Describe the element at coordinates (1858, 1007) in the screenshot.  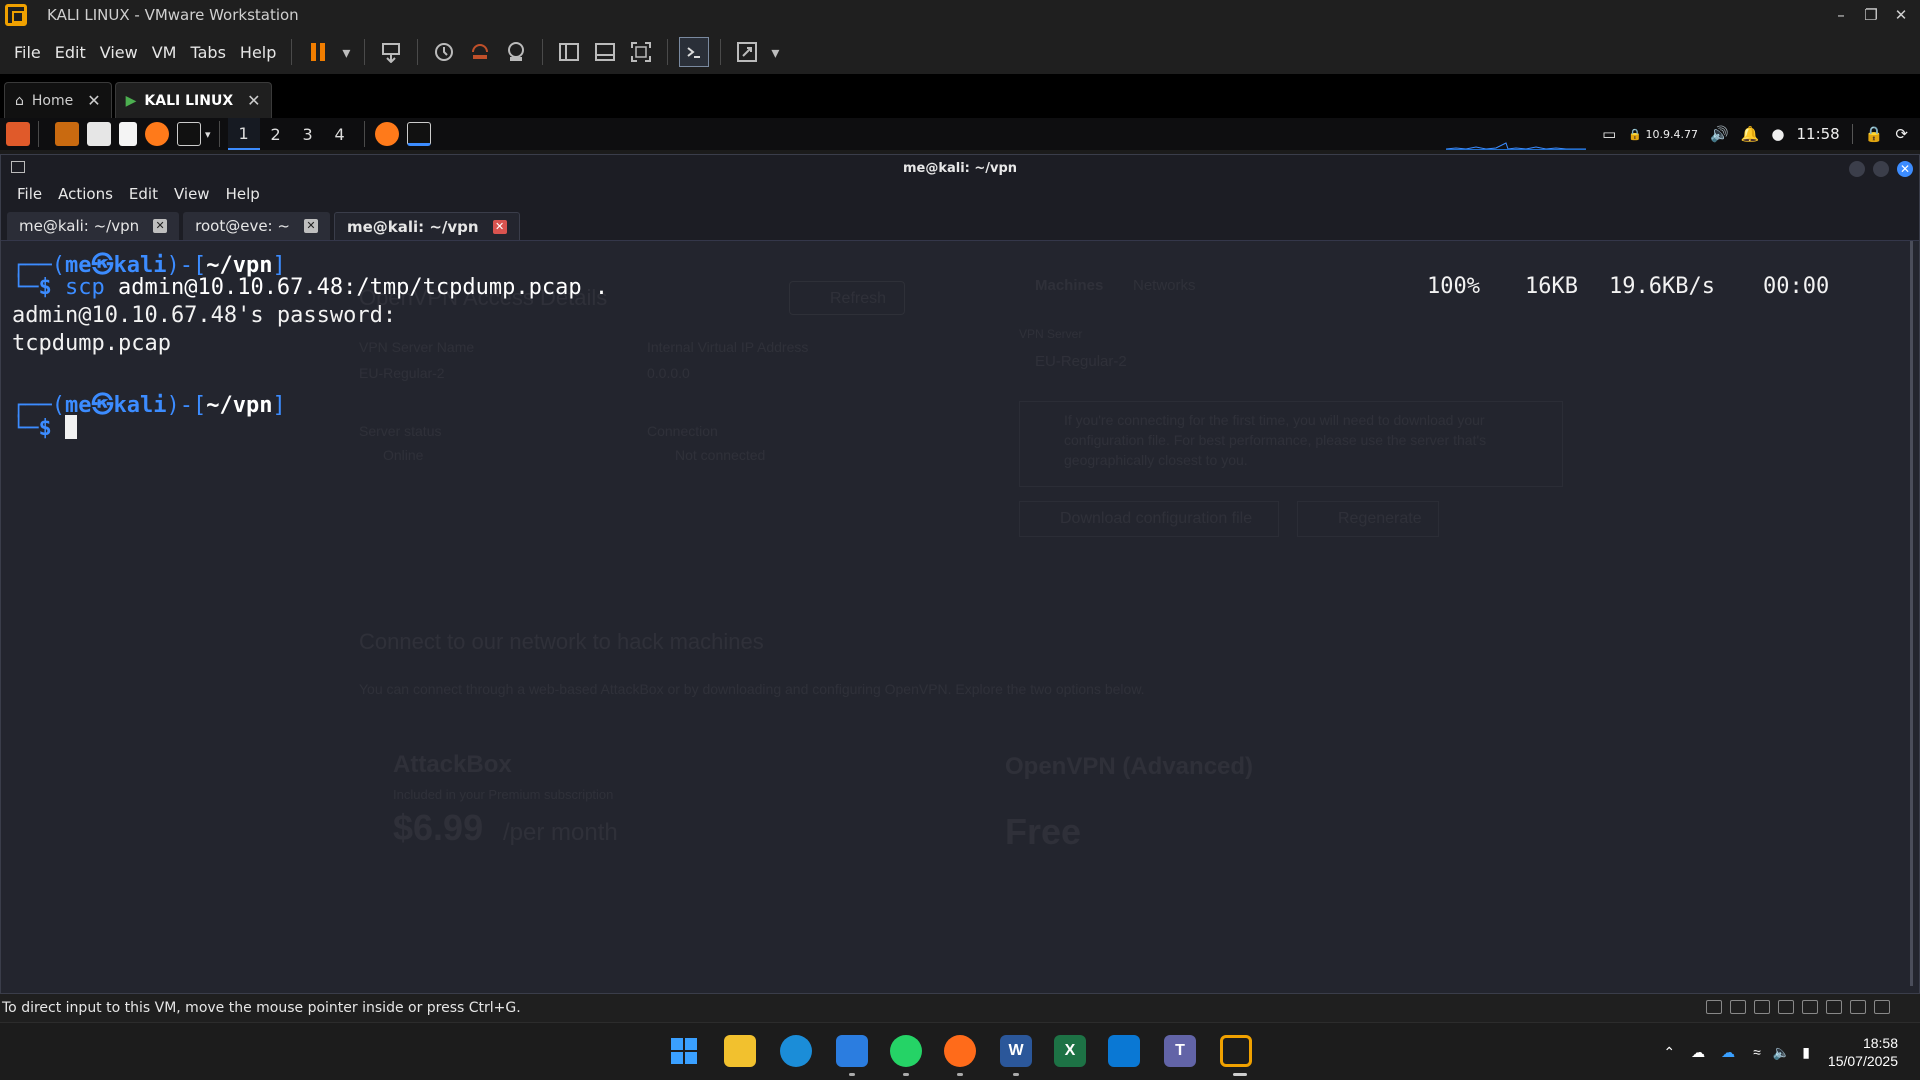
I see `display-icon` at that location.